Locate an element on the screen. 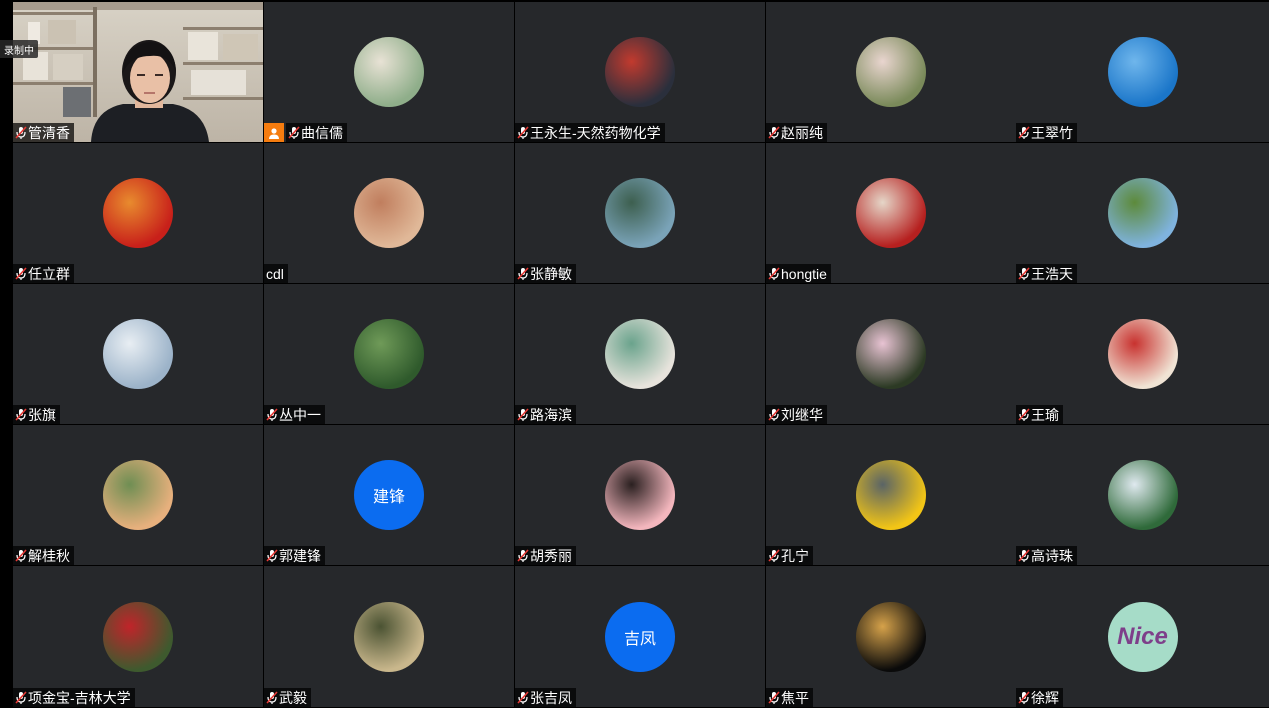  participant-tile: 胡秀丽 is located at coordinates (640, 495).